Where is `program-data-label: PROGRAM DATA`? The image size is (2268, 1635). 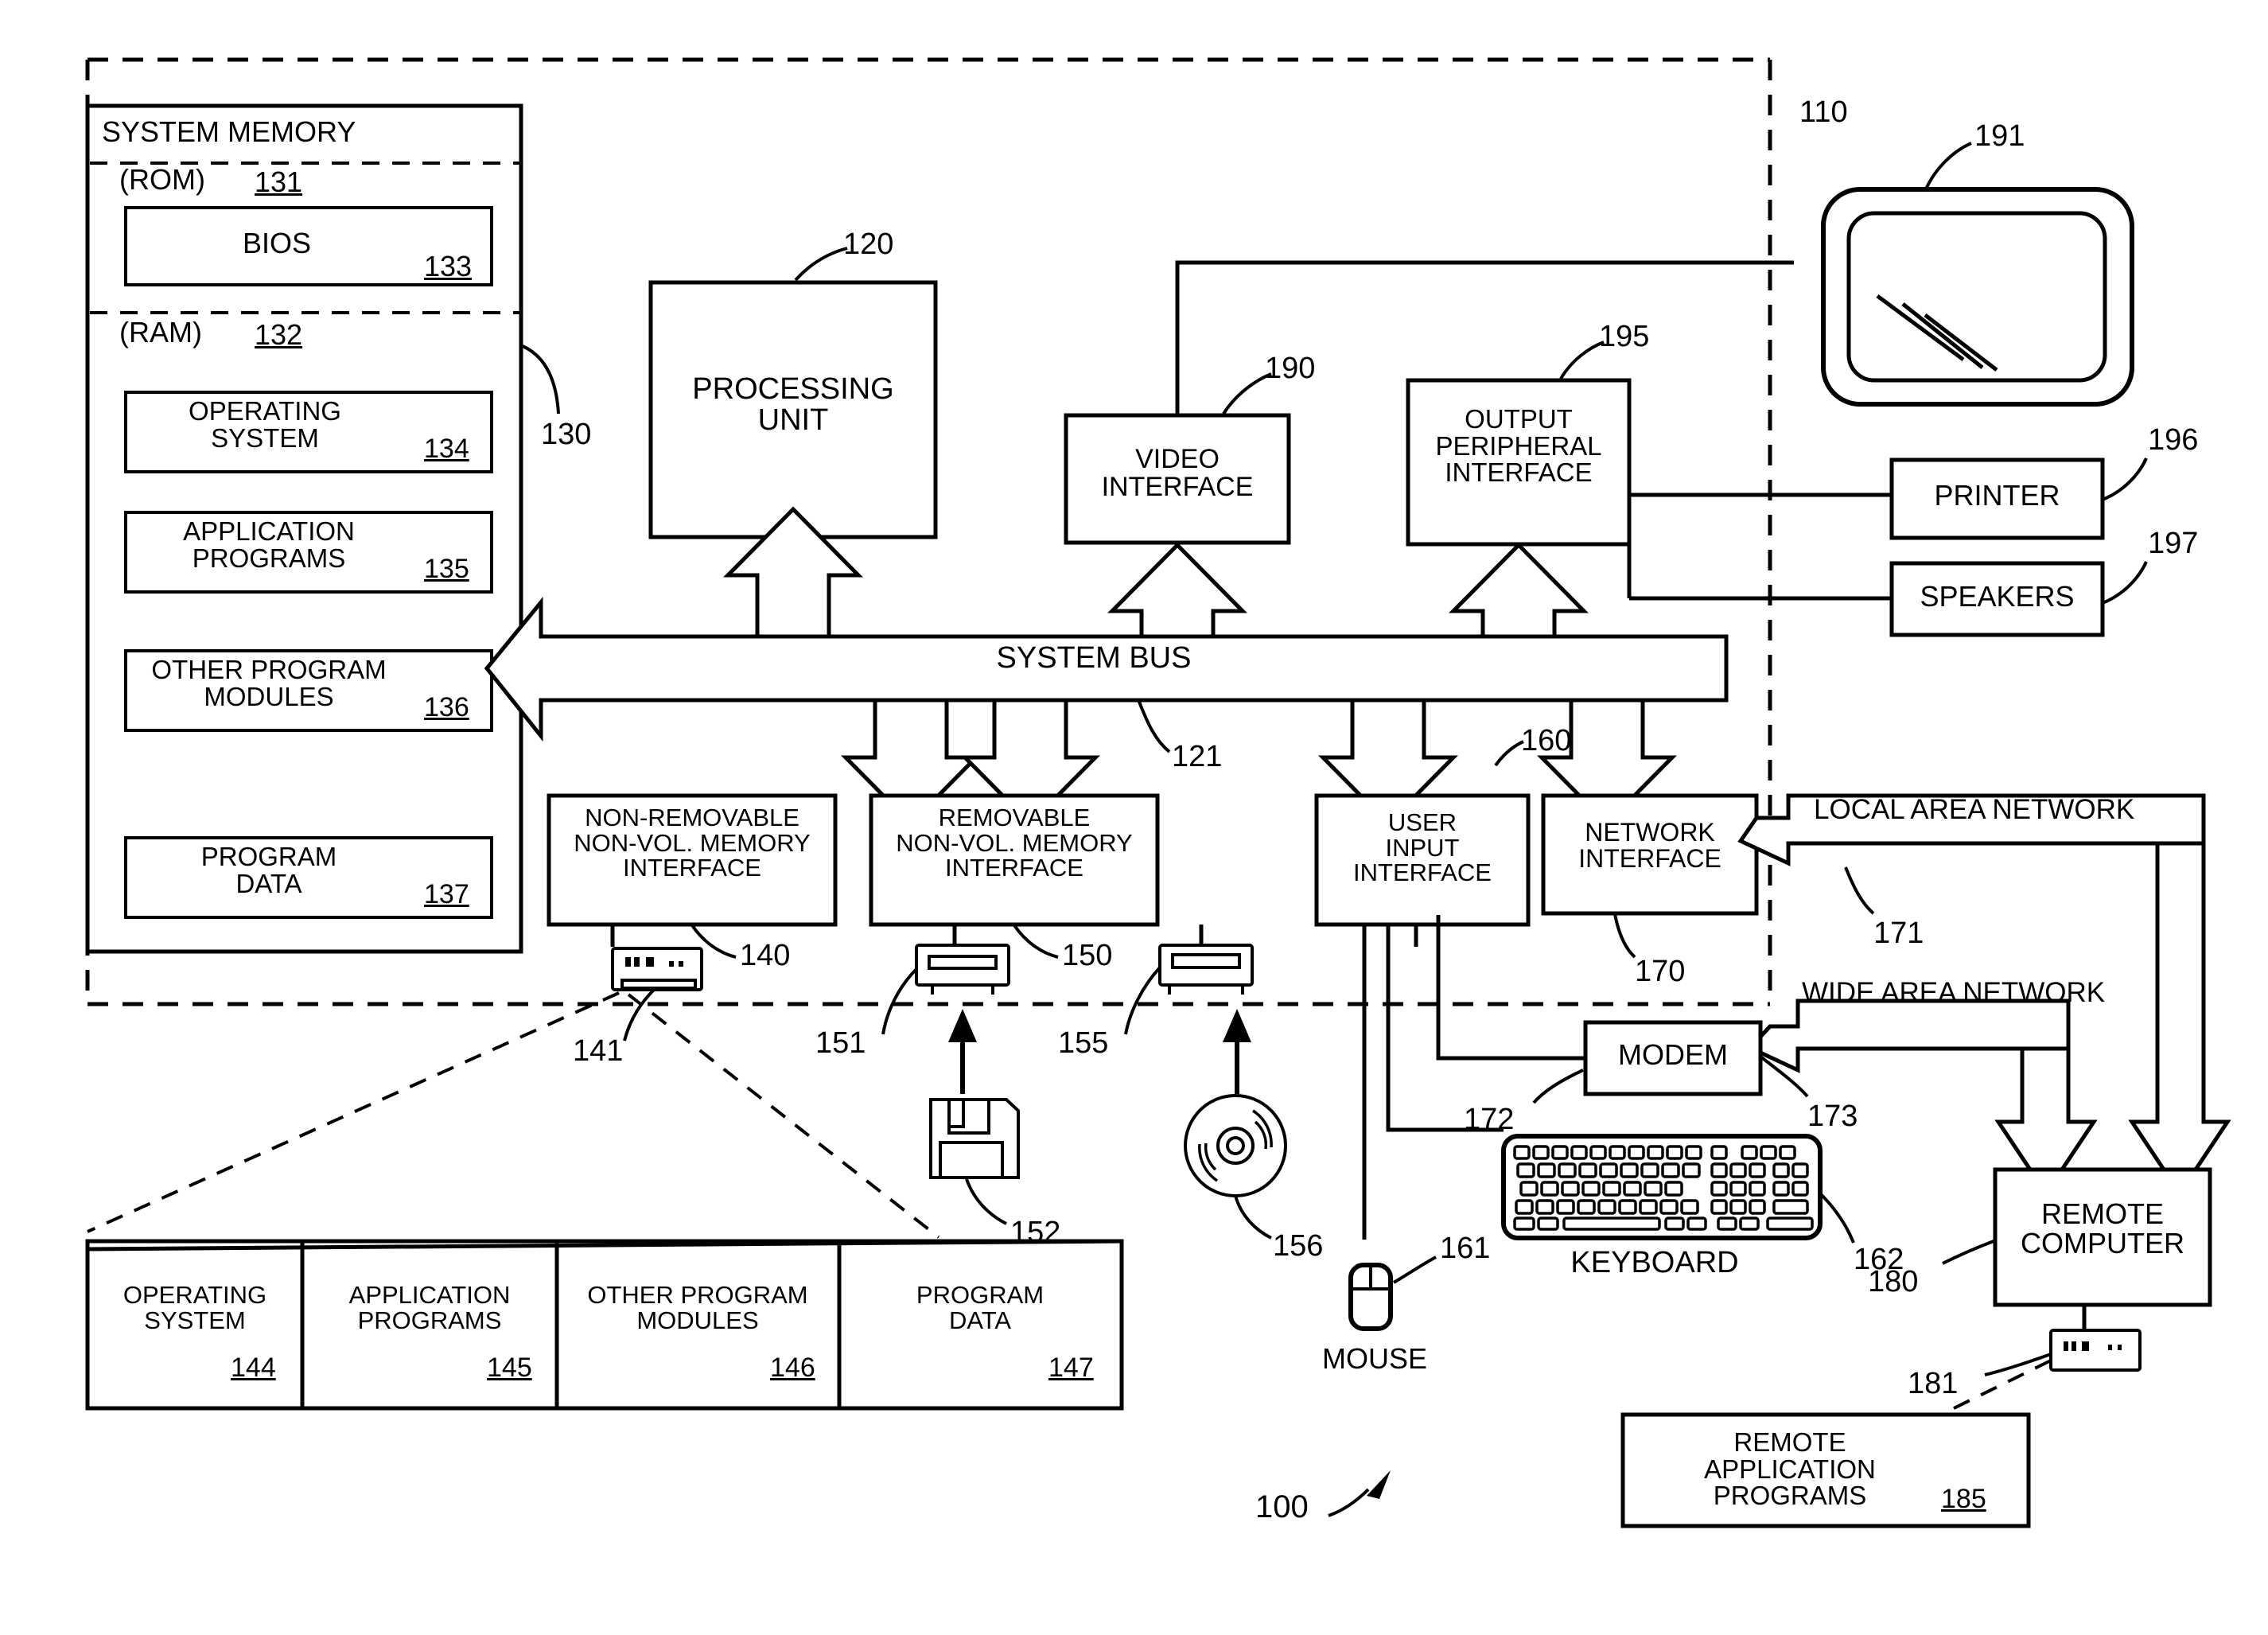
program-data-label: PROGRAM DATA is located at coordinates (268, 870).